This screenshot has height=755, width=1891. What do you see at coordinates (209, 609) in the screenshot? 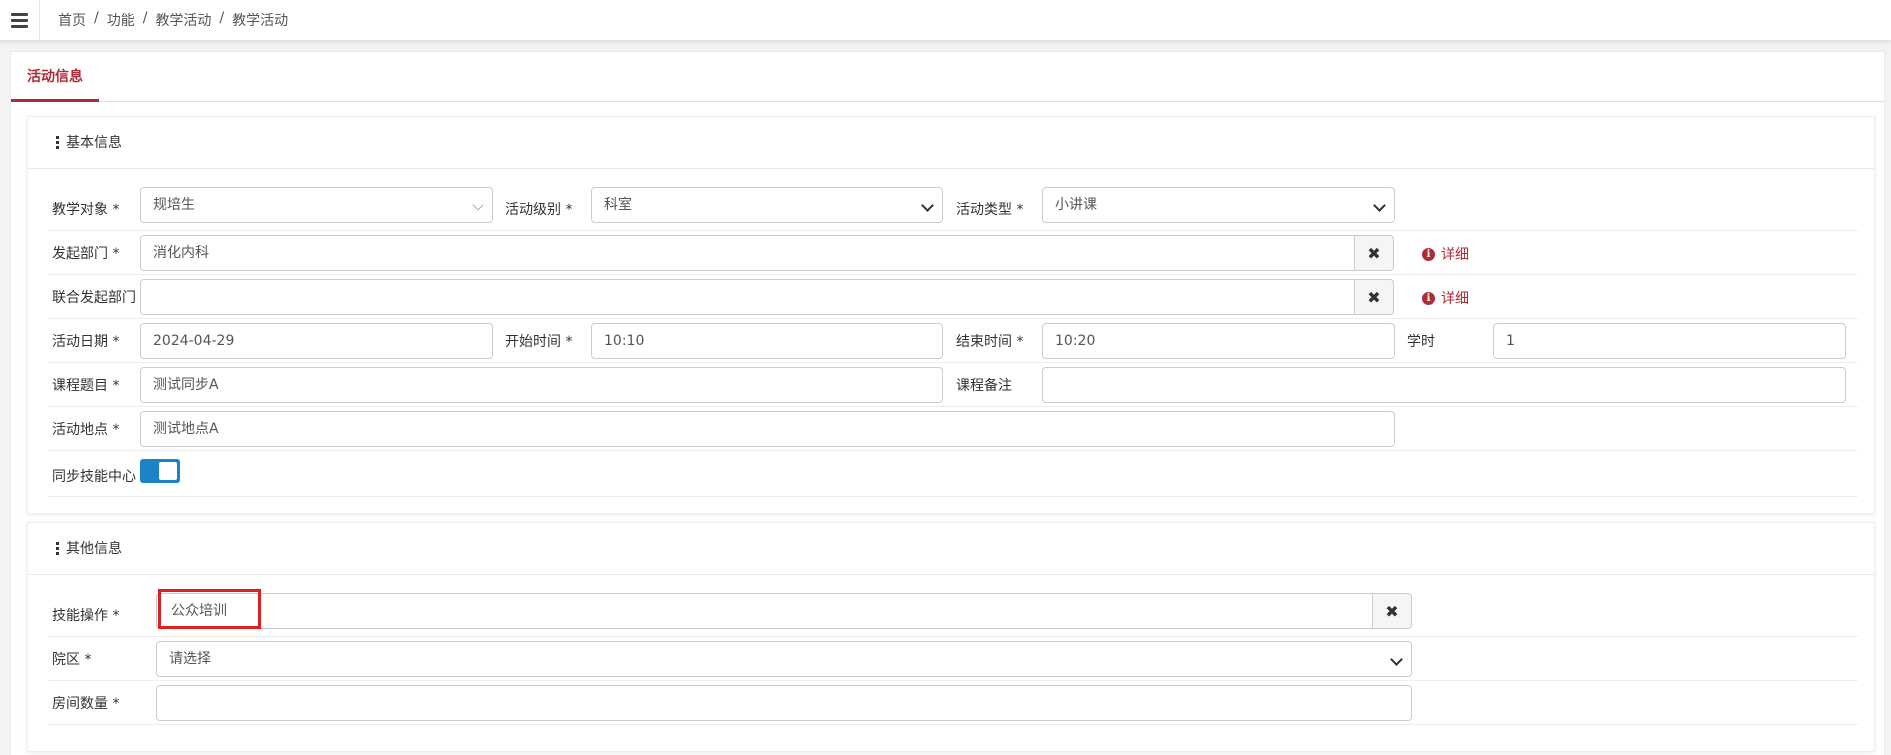
I see `highlight-box` at bounding box center [209, 609].